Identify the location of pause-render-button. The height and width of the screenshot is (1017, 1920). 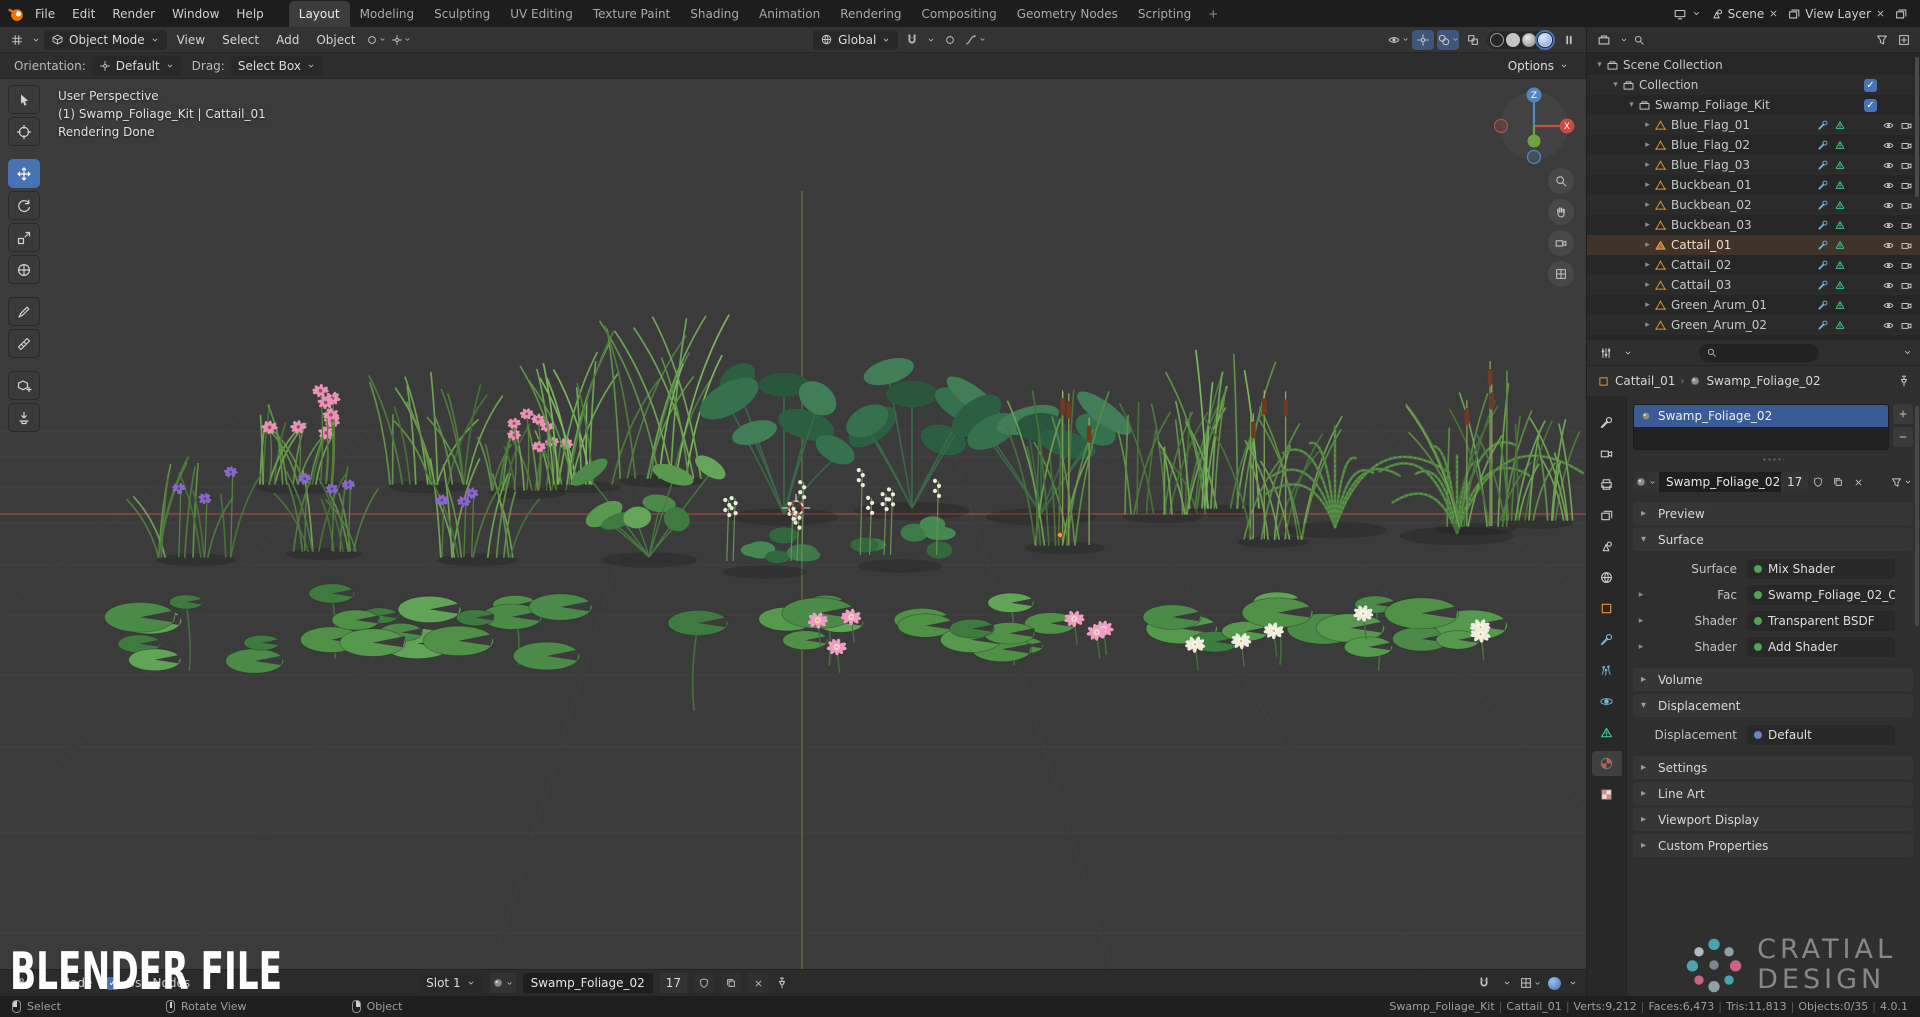
(1569, 40).